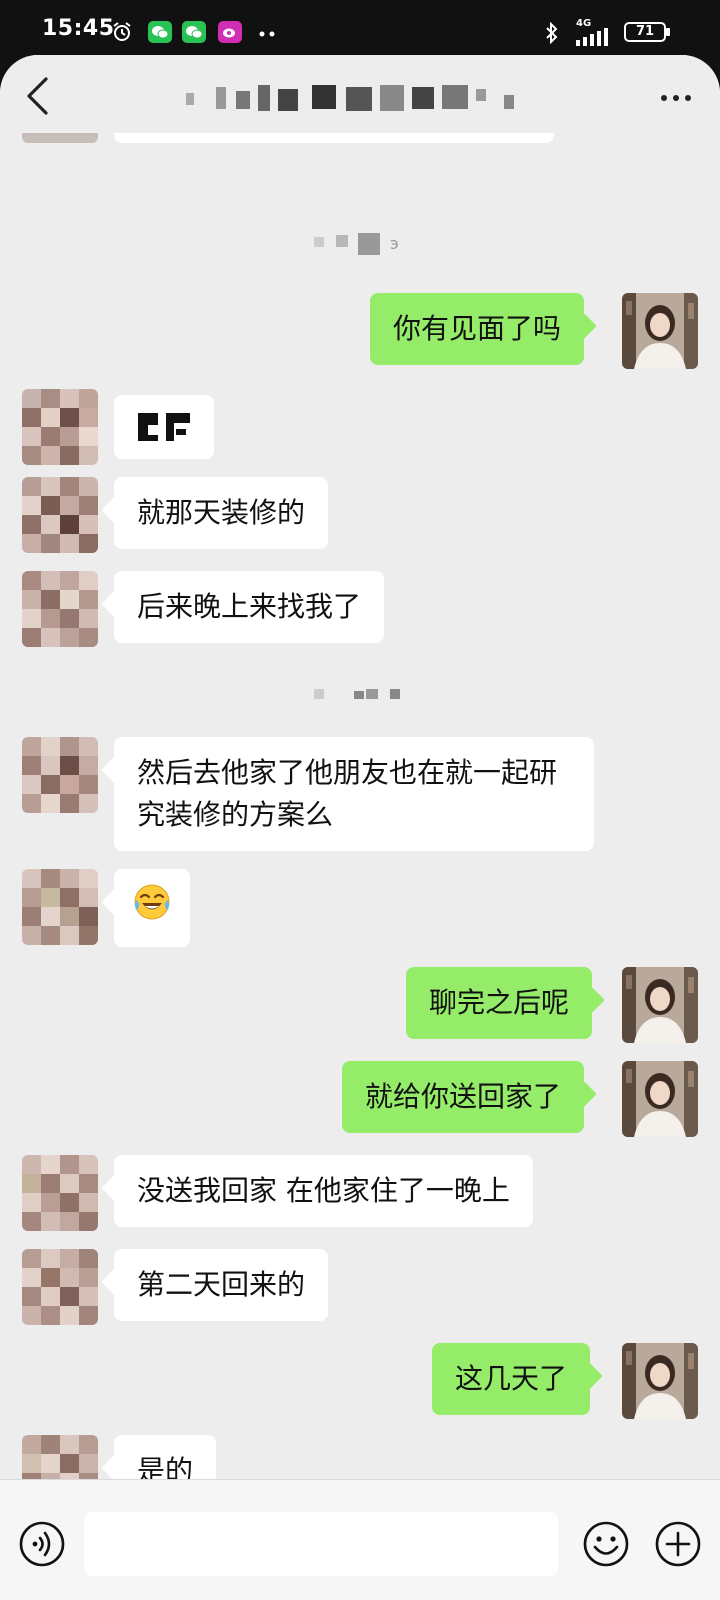 This screenshot has height=1600, width=720. I want to click on more-options-button, so click(676, 98).